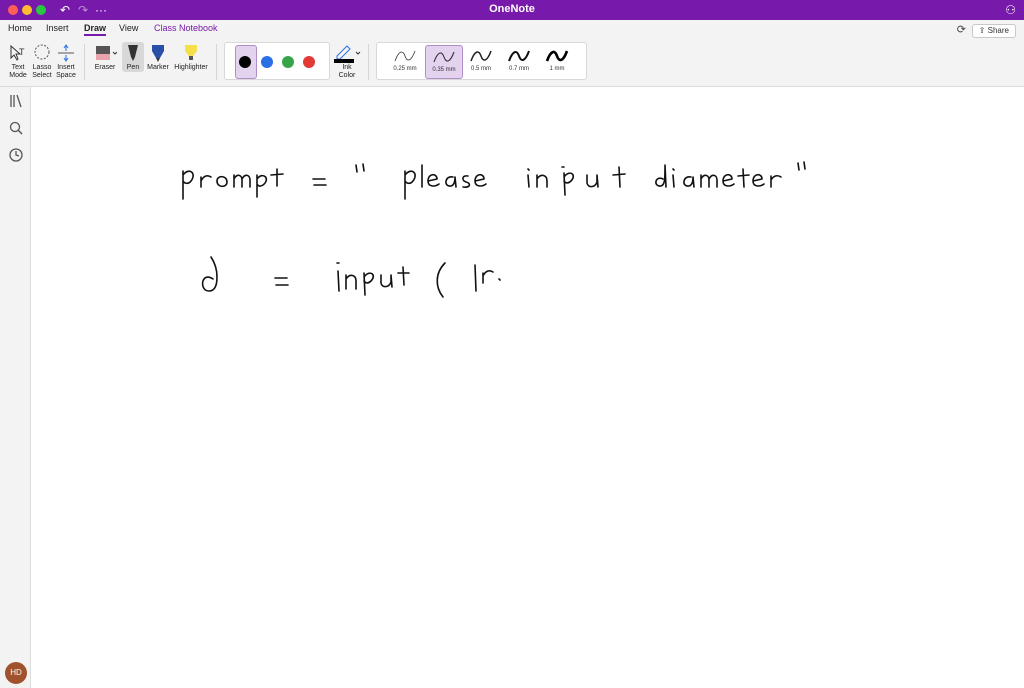 The height and width of the screenshot is (688, 1024). I want to click on thickness-07: 0.7 mm, so click(519, 61).